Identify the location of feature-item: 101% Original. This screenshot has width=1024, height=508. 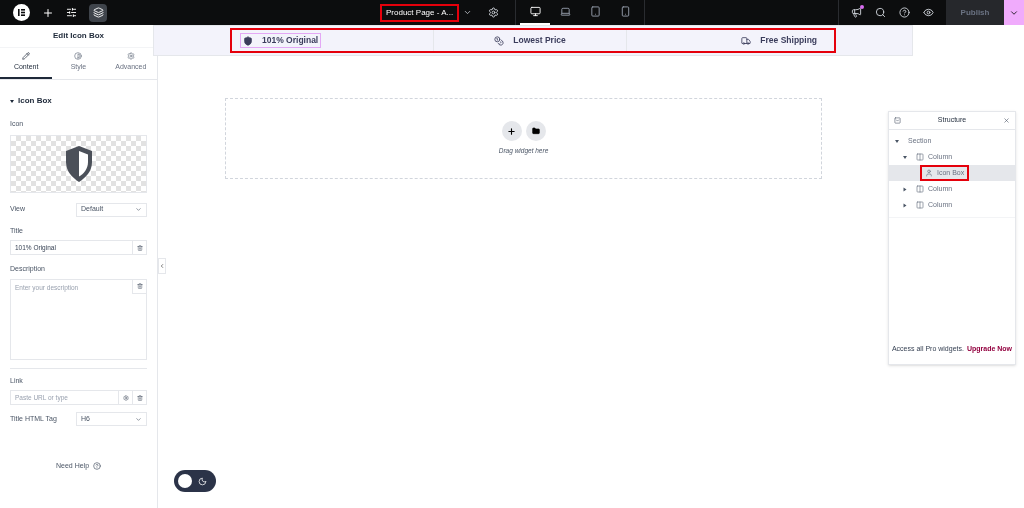
(281, 40).